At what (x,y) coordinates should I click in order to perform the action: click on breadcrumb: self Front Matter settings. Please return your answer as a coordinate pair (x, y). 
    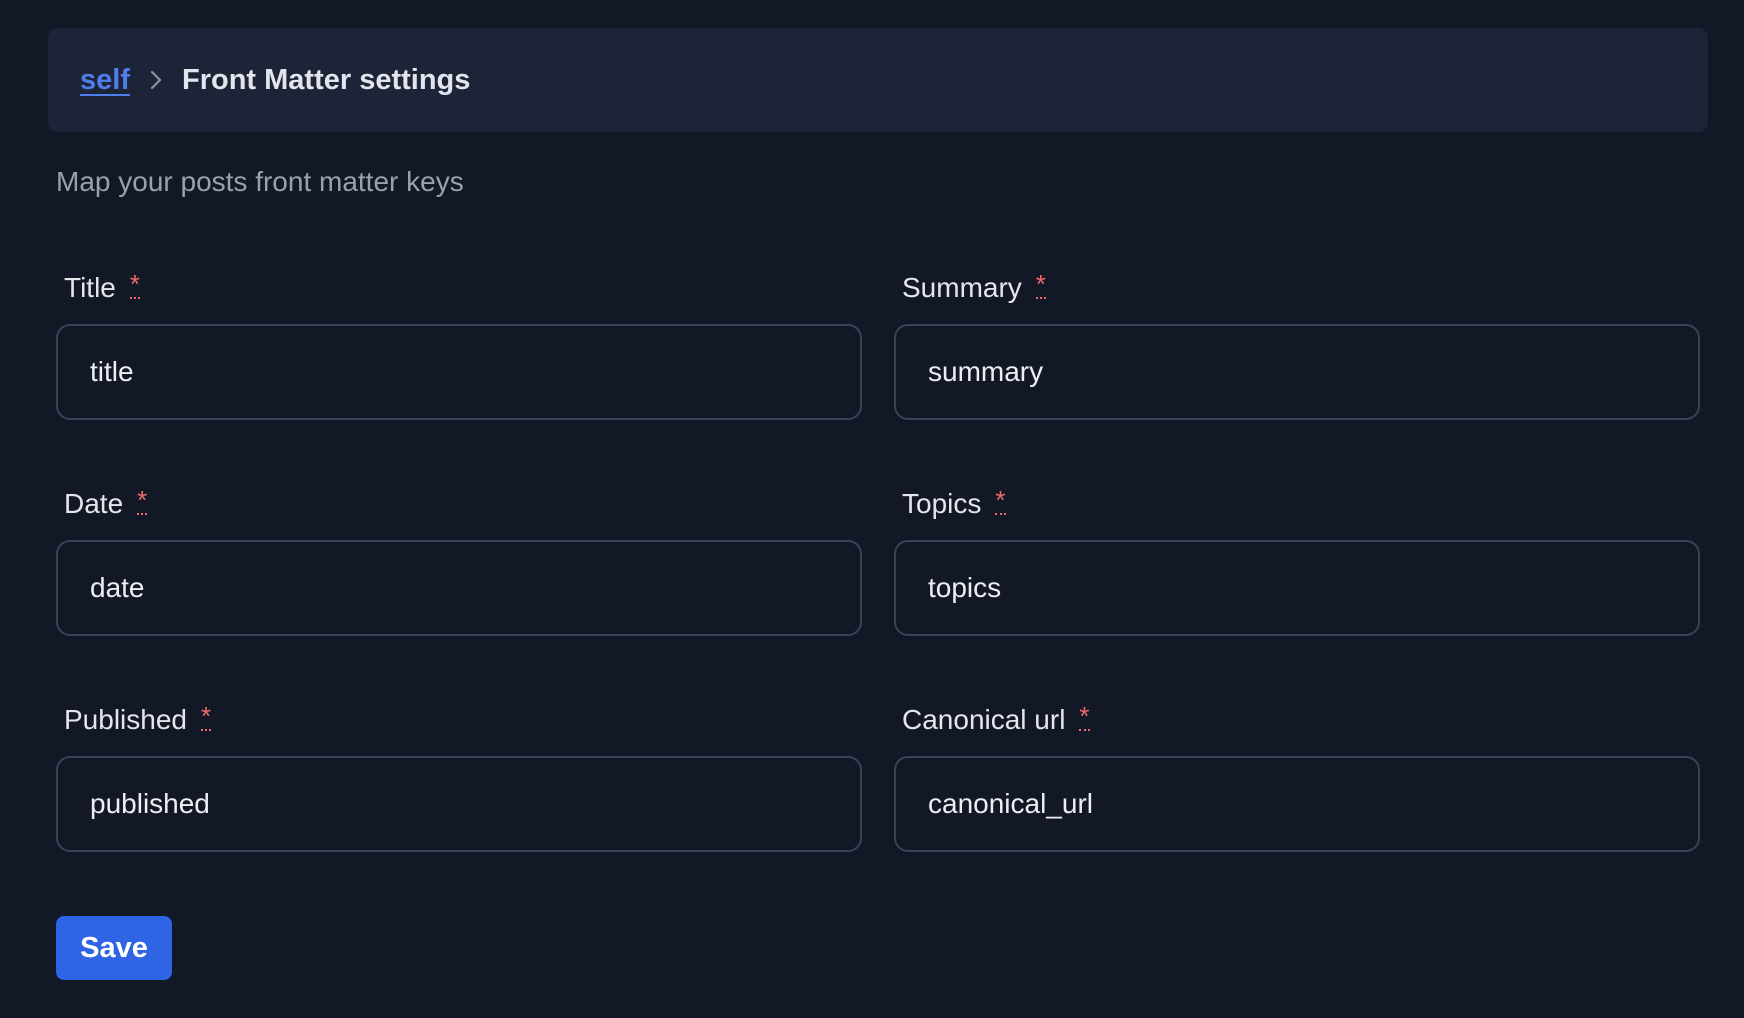
    Looking at the image, I should click on (878, 80).